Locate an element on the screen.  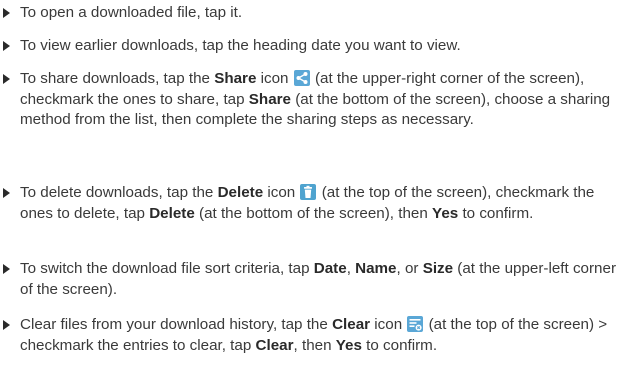
item-text: To open a downloaded file, tap it. is located at coordinates (131, 12).